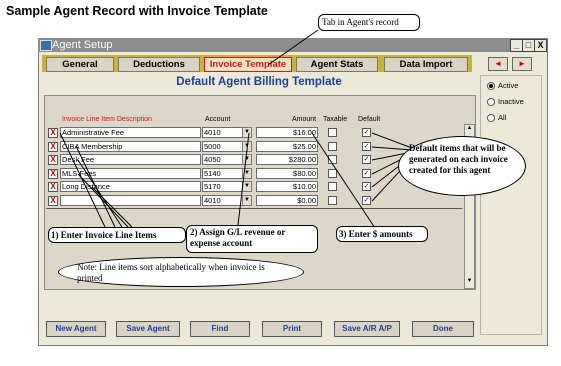 This screenshot has height=366, width=561. What do you see at coordinates (252, 239) in the screenshot?
I see `callout-gl-account: 2) Assign G/L revenue or expense account` at bounding box center [252, 239].